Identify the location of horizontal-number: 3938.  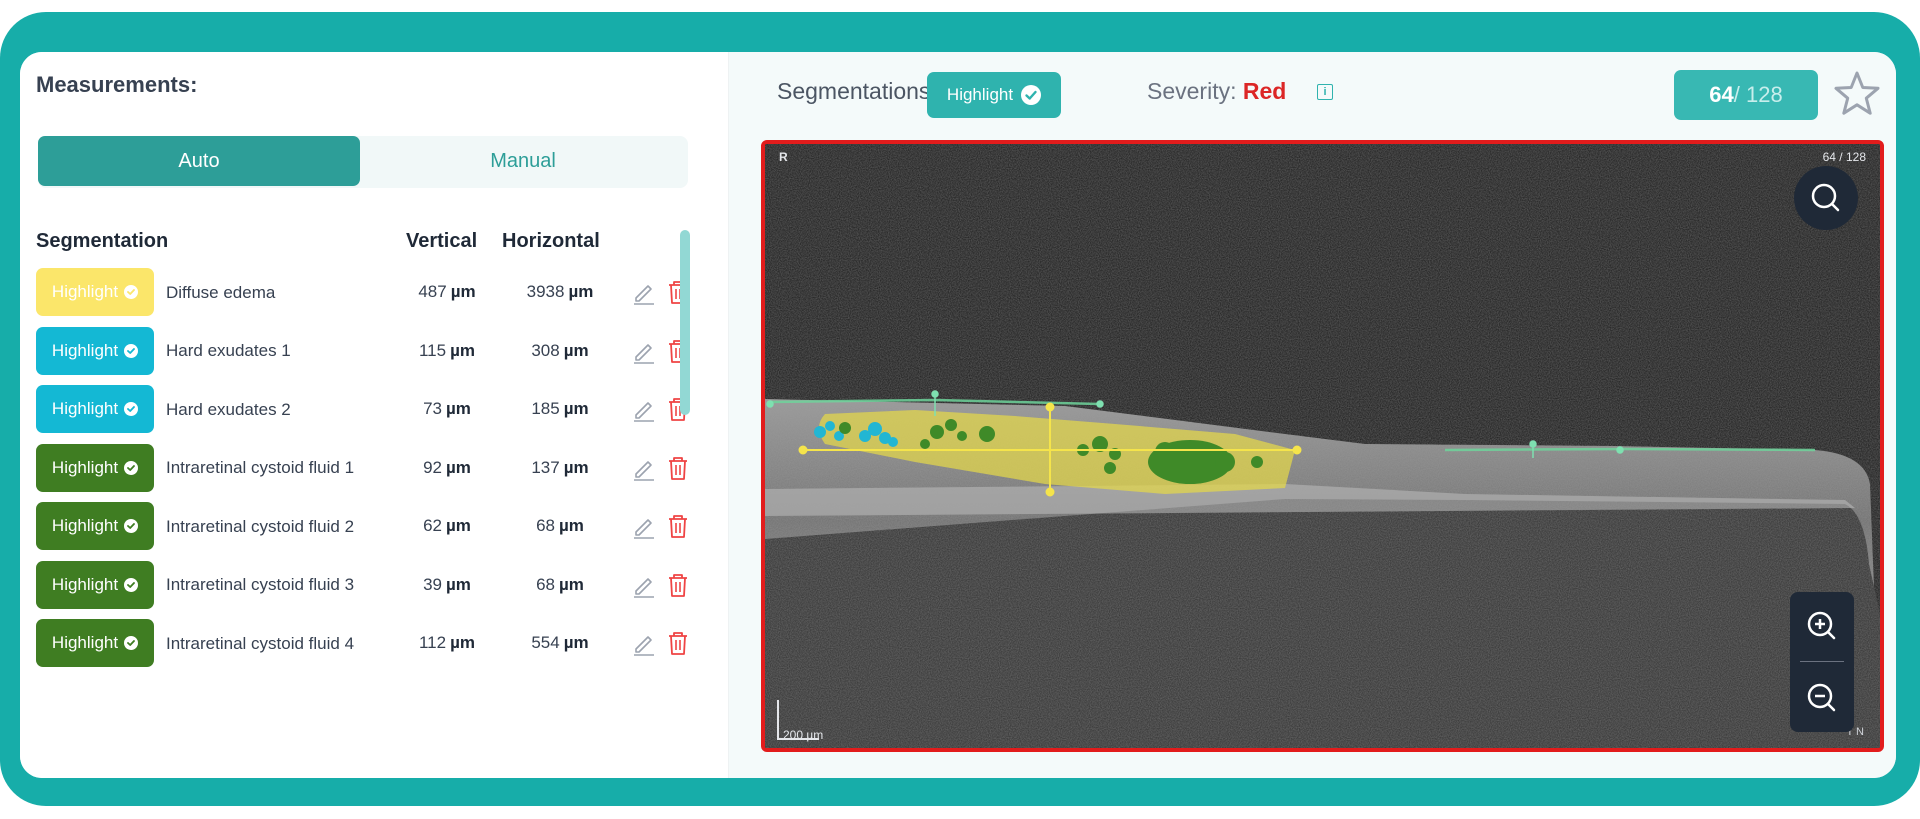
(545, 291).